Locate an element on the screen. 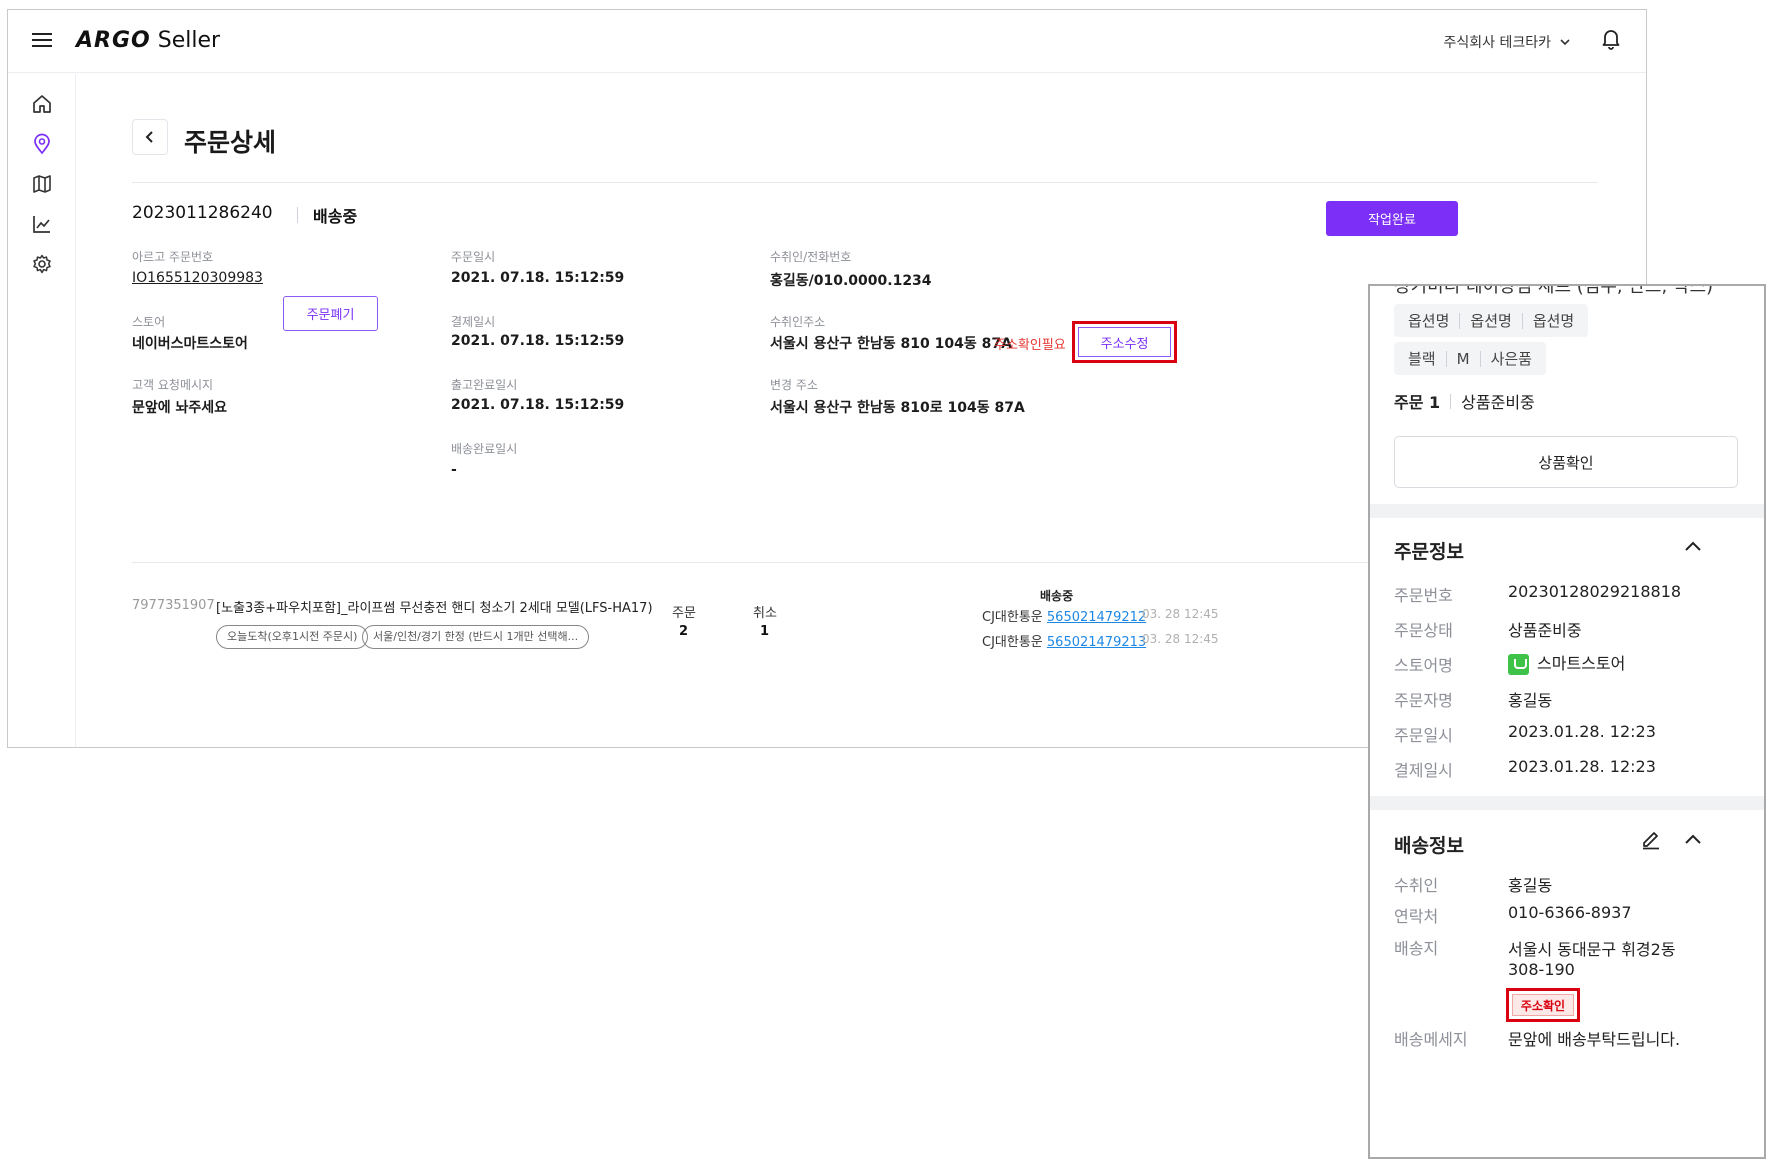 The width and height of the screenshot is (1769, 1162). home-icon is located at coordinates (42, 104).